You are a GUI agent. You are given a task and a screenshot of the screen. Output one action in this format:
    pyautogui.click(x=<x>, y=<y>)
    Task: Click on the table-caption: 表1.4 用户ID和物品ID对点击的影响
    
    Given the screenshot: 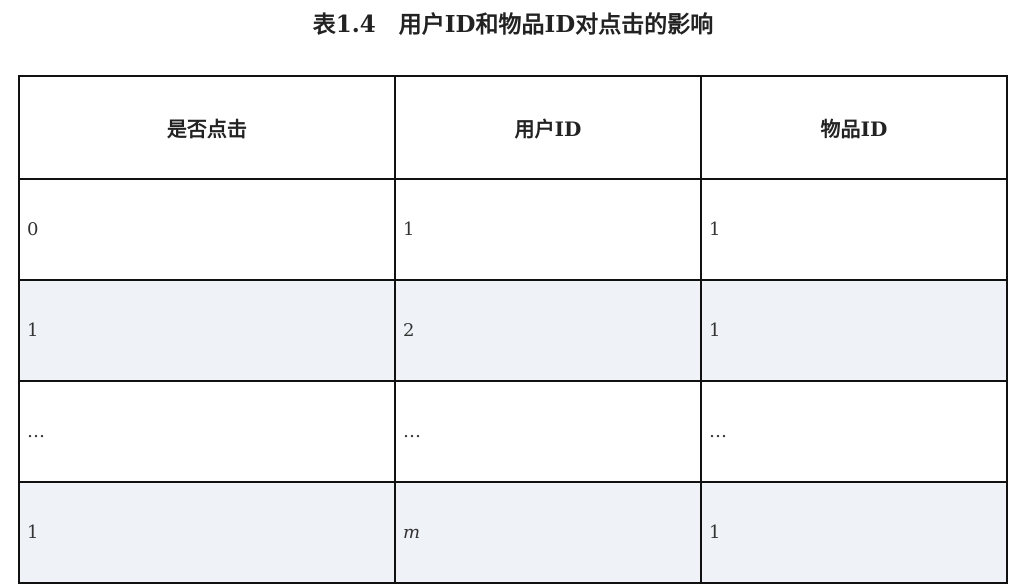 What is the action you would take?
    pyautogui.click(x=513, y=24)
    